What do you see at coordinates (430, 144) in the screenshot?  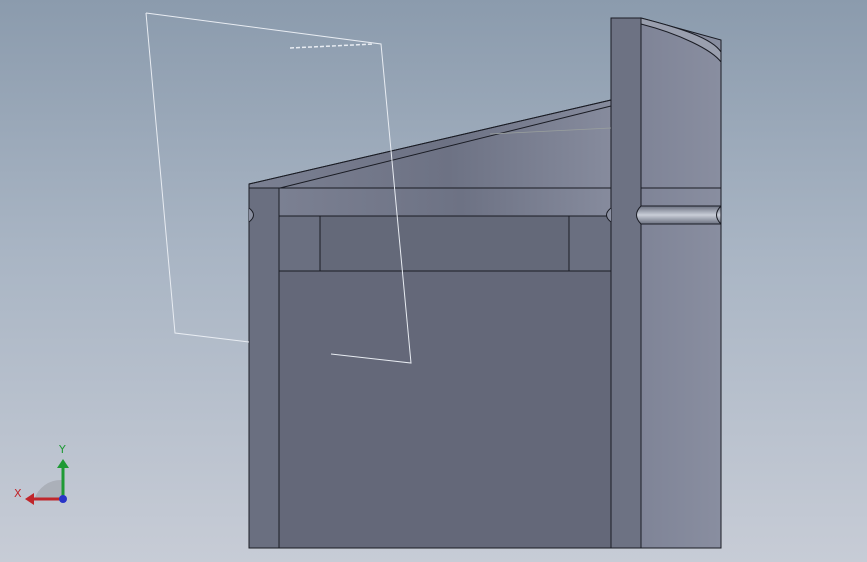 I see `sloped-roof-face` at bounding box center [430, 144].